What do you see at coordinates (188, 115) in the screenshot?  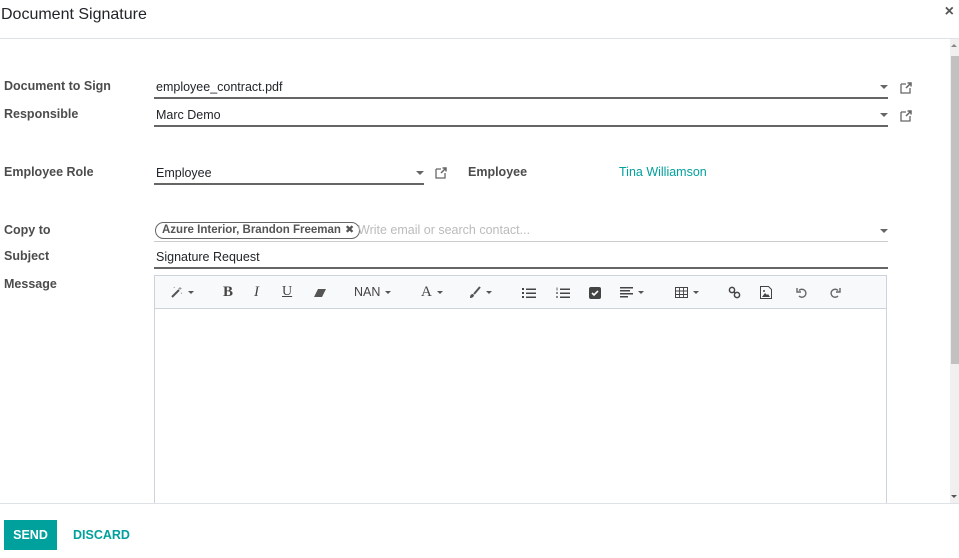 I see `responsible-value: Marc Demo` at bounding box center [188, 115].